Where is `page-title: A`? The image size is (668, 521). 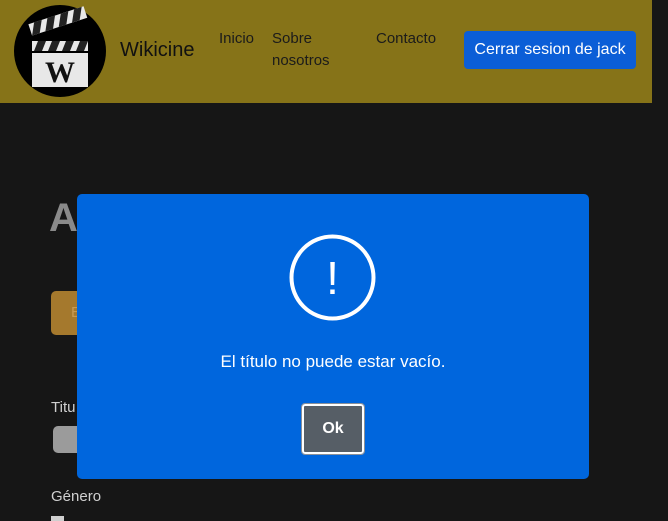 page-title: A is located at coordinates (63, 218).